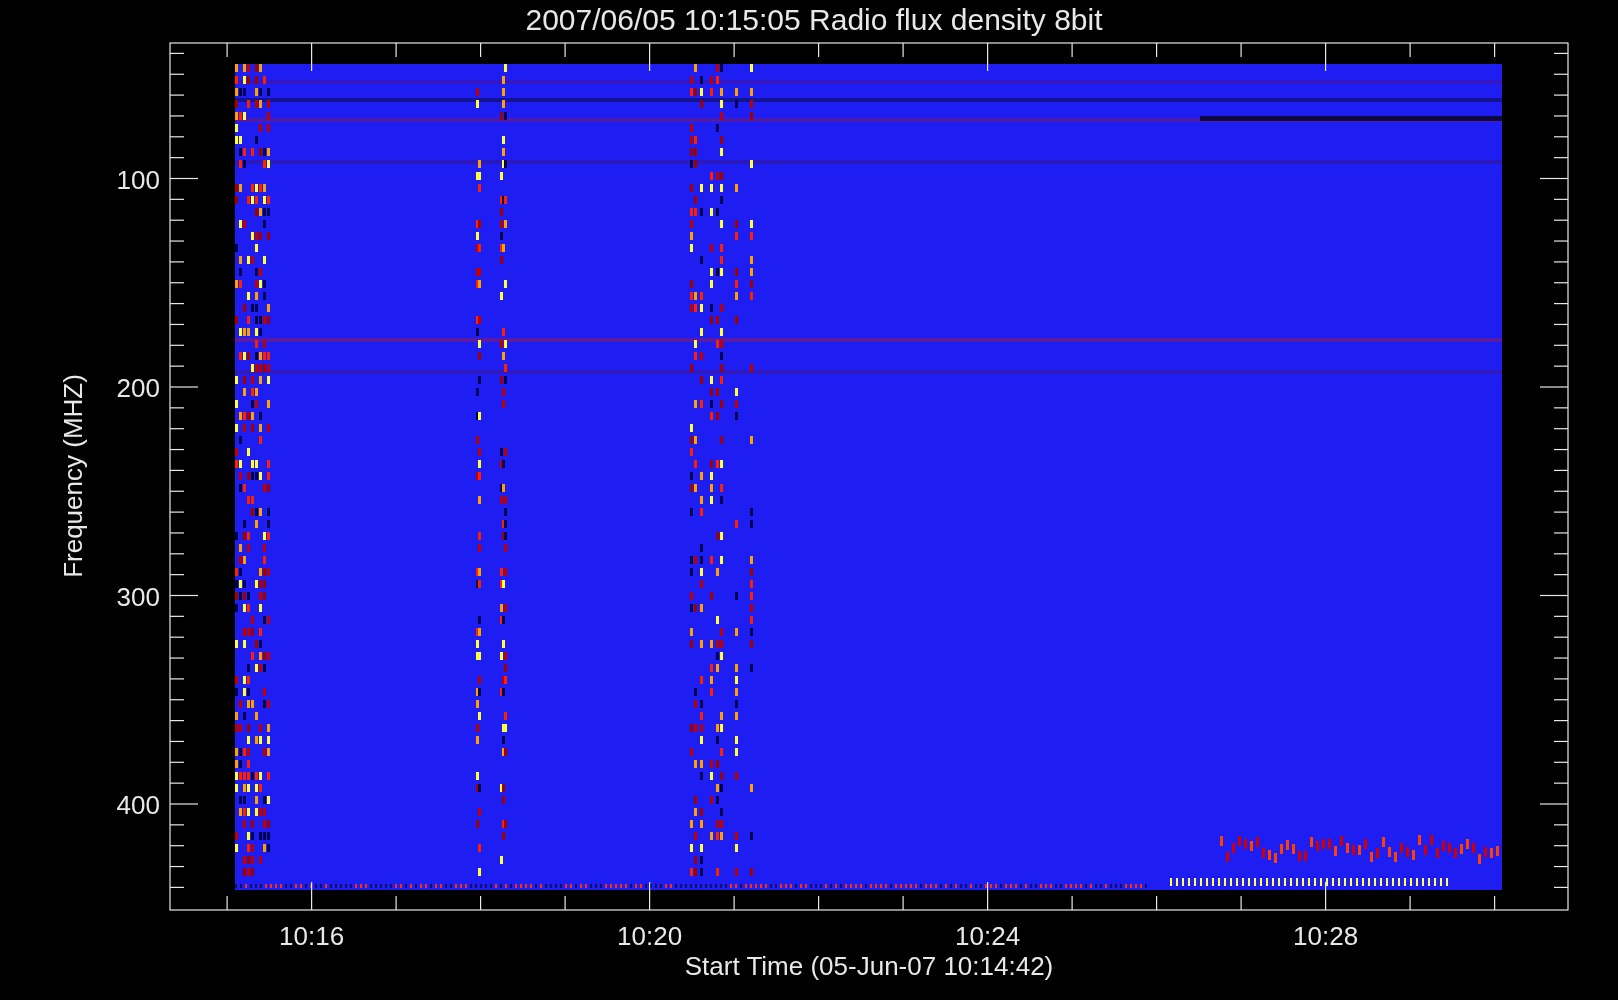 This screenshot has height=1000, width=1618. Describe the element at coordinates (650, 936) in the screenshot. I see `x-tick-label: 10:20` at that location.